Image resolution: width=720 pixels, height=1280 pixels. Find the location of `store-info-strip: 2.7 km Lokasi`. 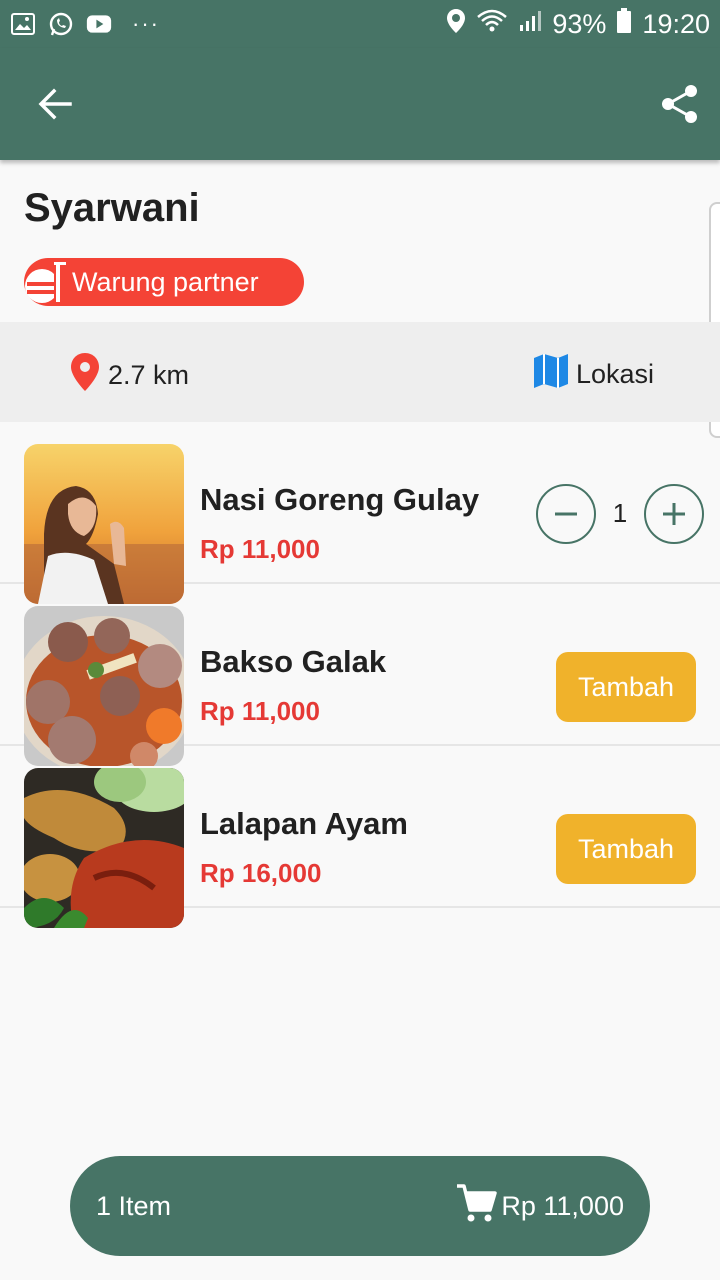

store-info-strip: 2.7 km Lokasi is located at coordinates (360, 372).